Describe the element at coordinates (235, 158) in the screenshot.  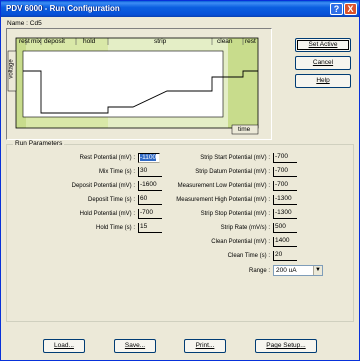
I see `strip-start-potential-label: Strip Start Potential (mV) :` at that location.